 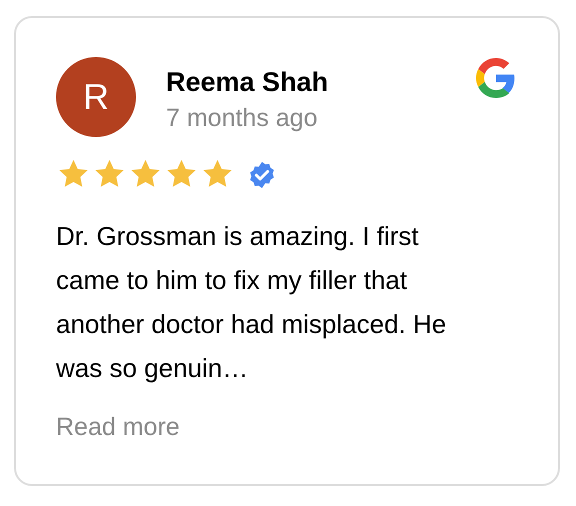 I want to click on avatar: R, so click(x=96, y=97).